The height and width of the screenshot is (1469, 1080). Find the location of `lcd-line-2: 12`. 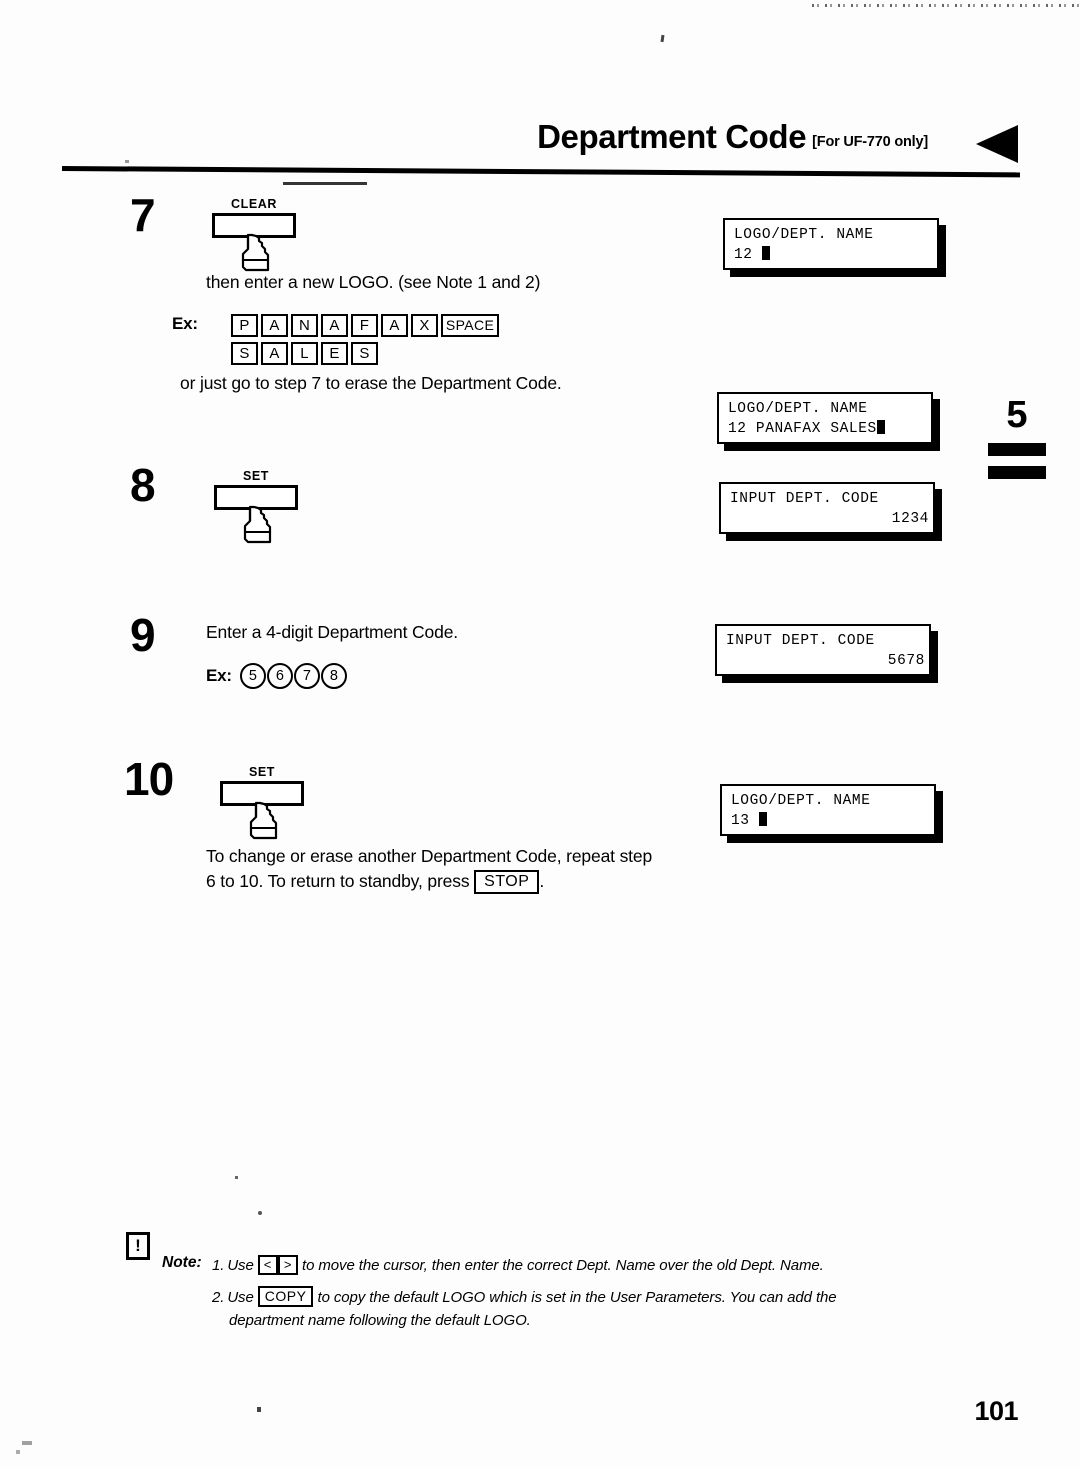

lcd-line-2: 12 is located at coordinates (743, 255).